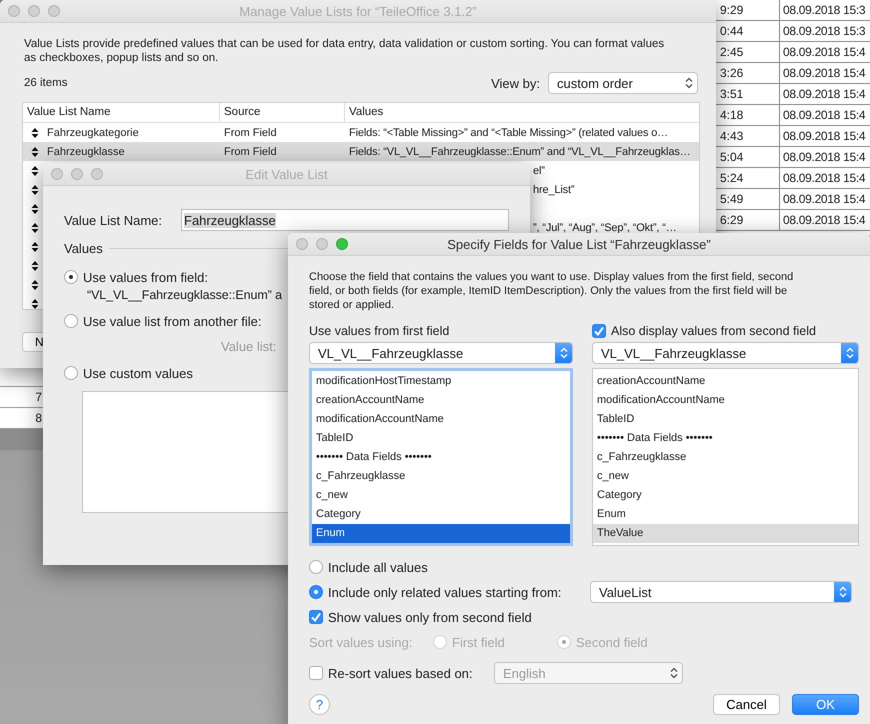  Describe the element at coordinates (248, 346) in the screenshot. I see `field-label: Value list:` at that location.